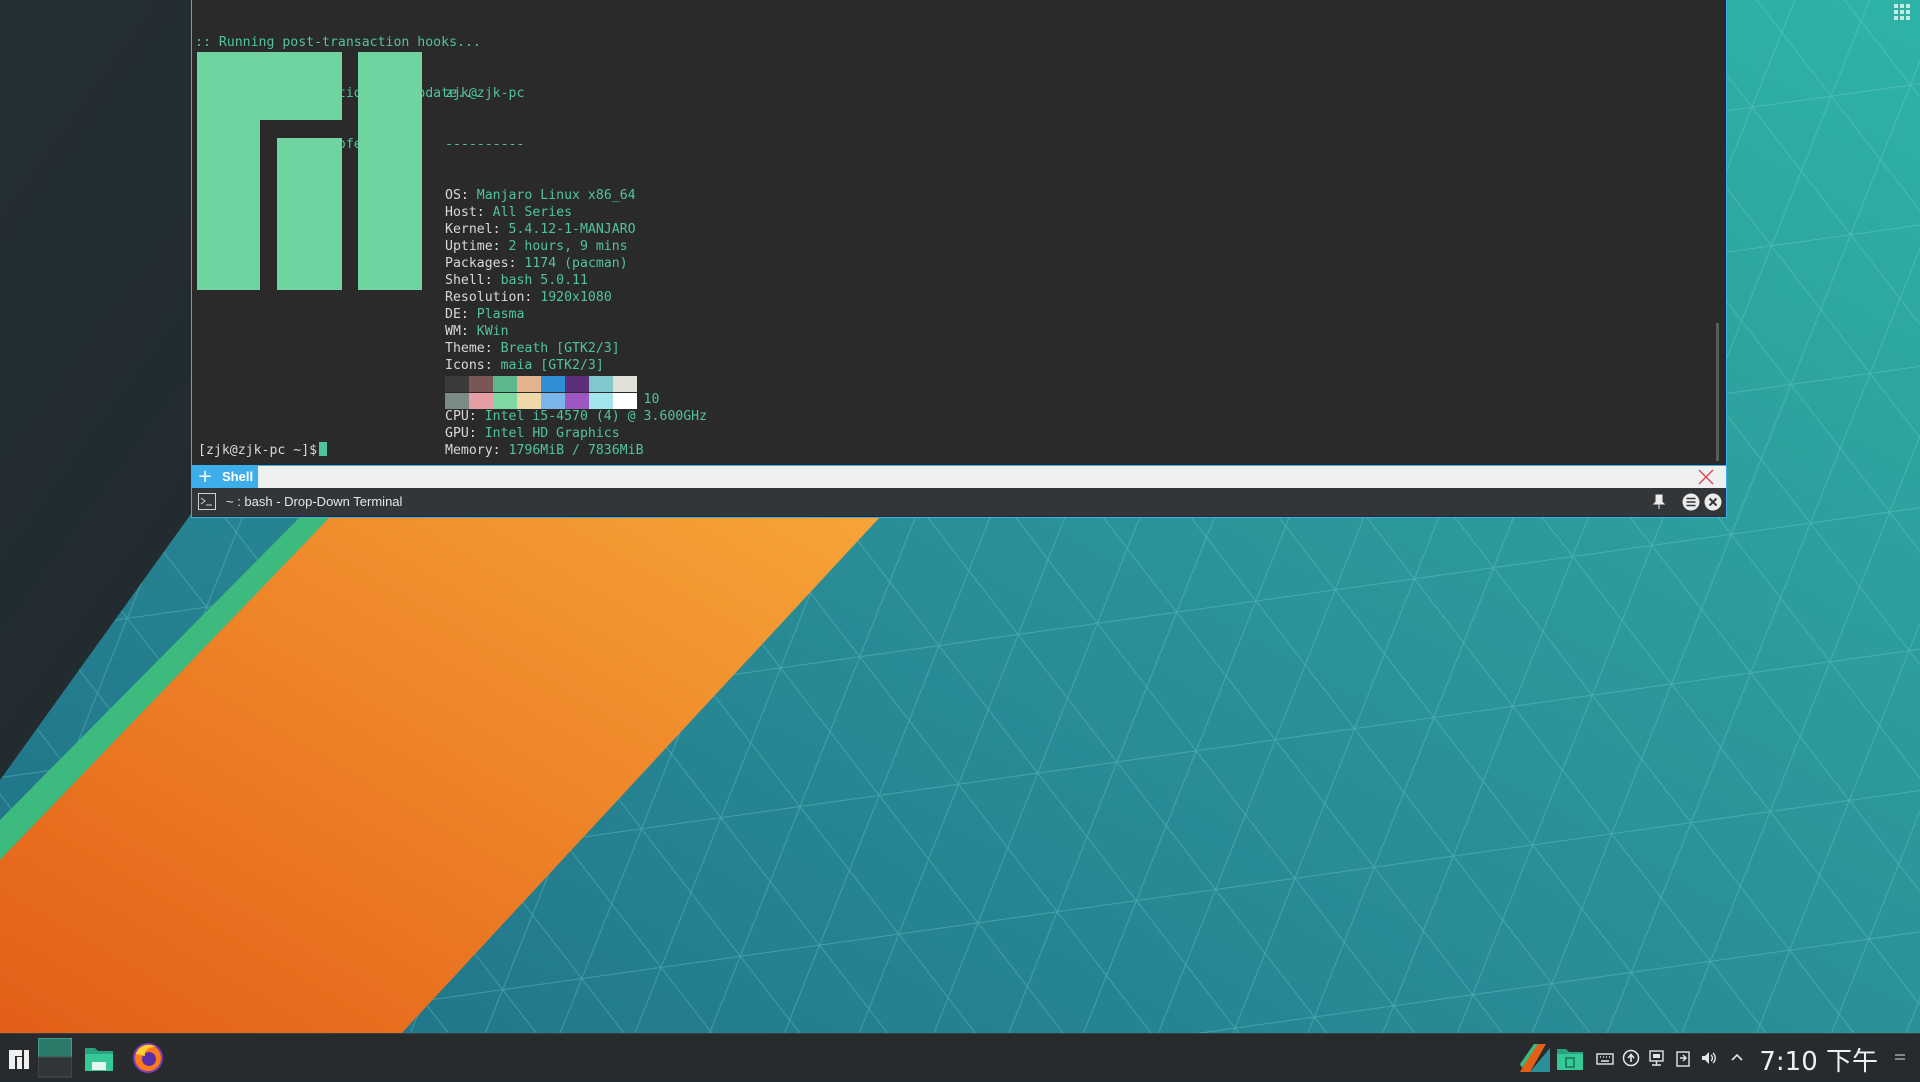  Describe the element at coordinates (552, 433) in the screenshot. I see `info-value: Intel HD Graphics` at that location.